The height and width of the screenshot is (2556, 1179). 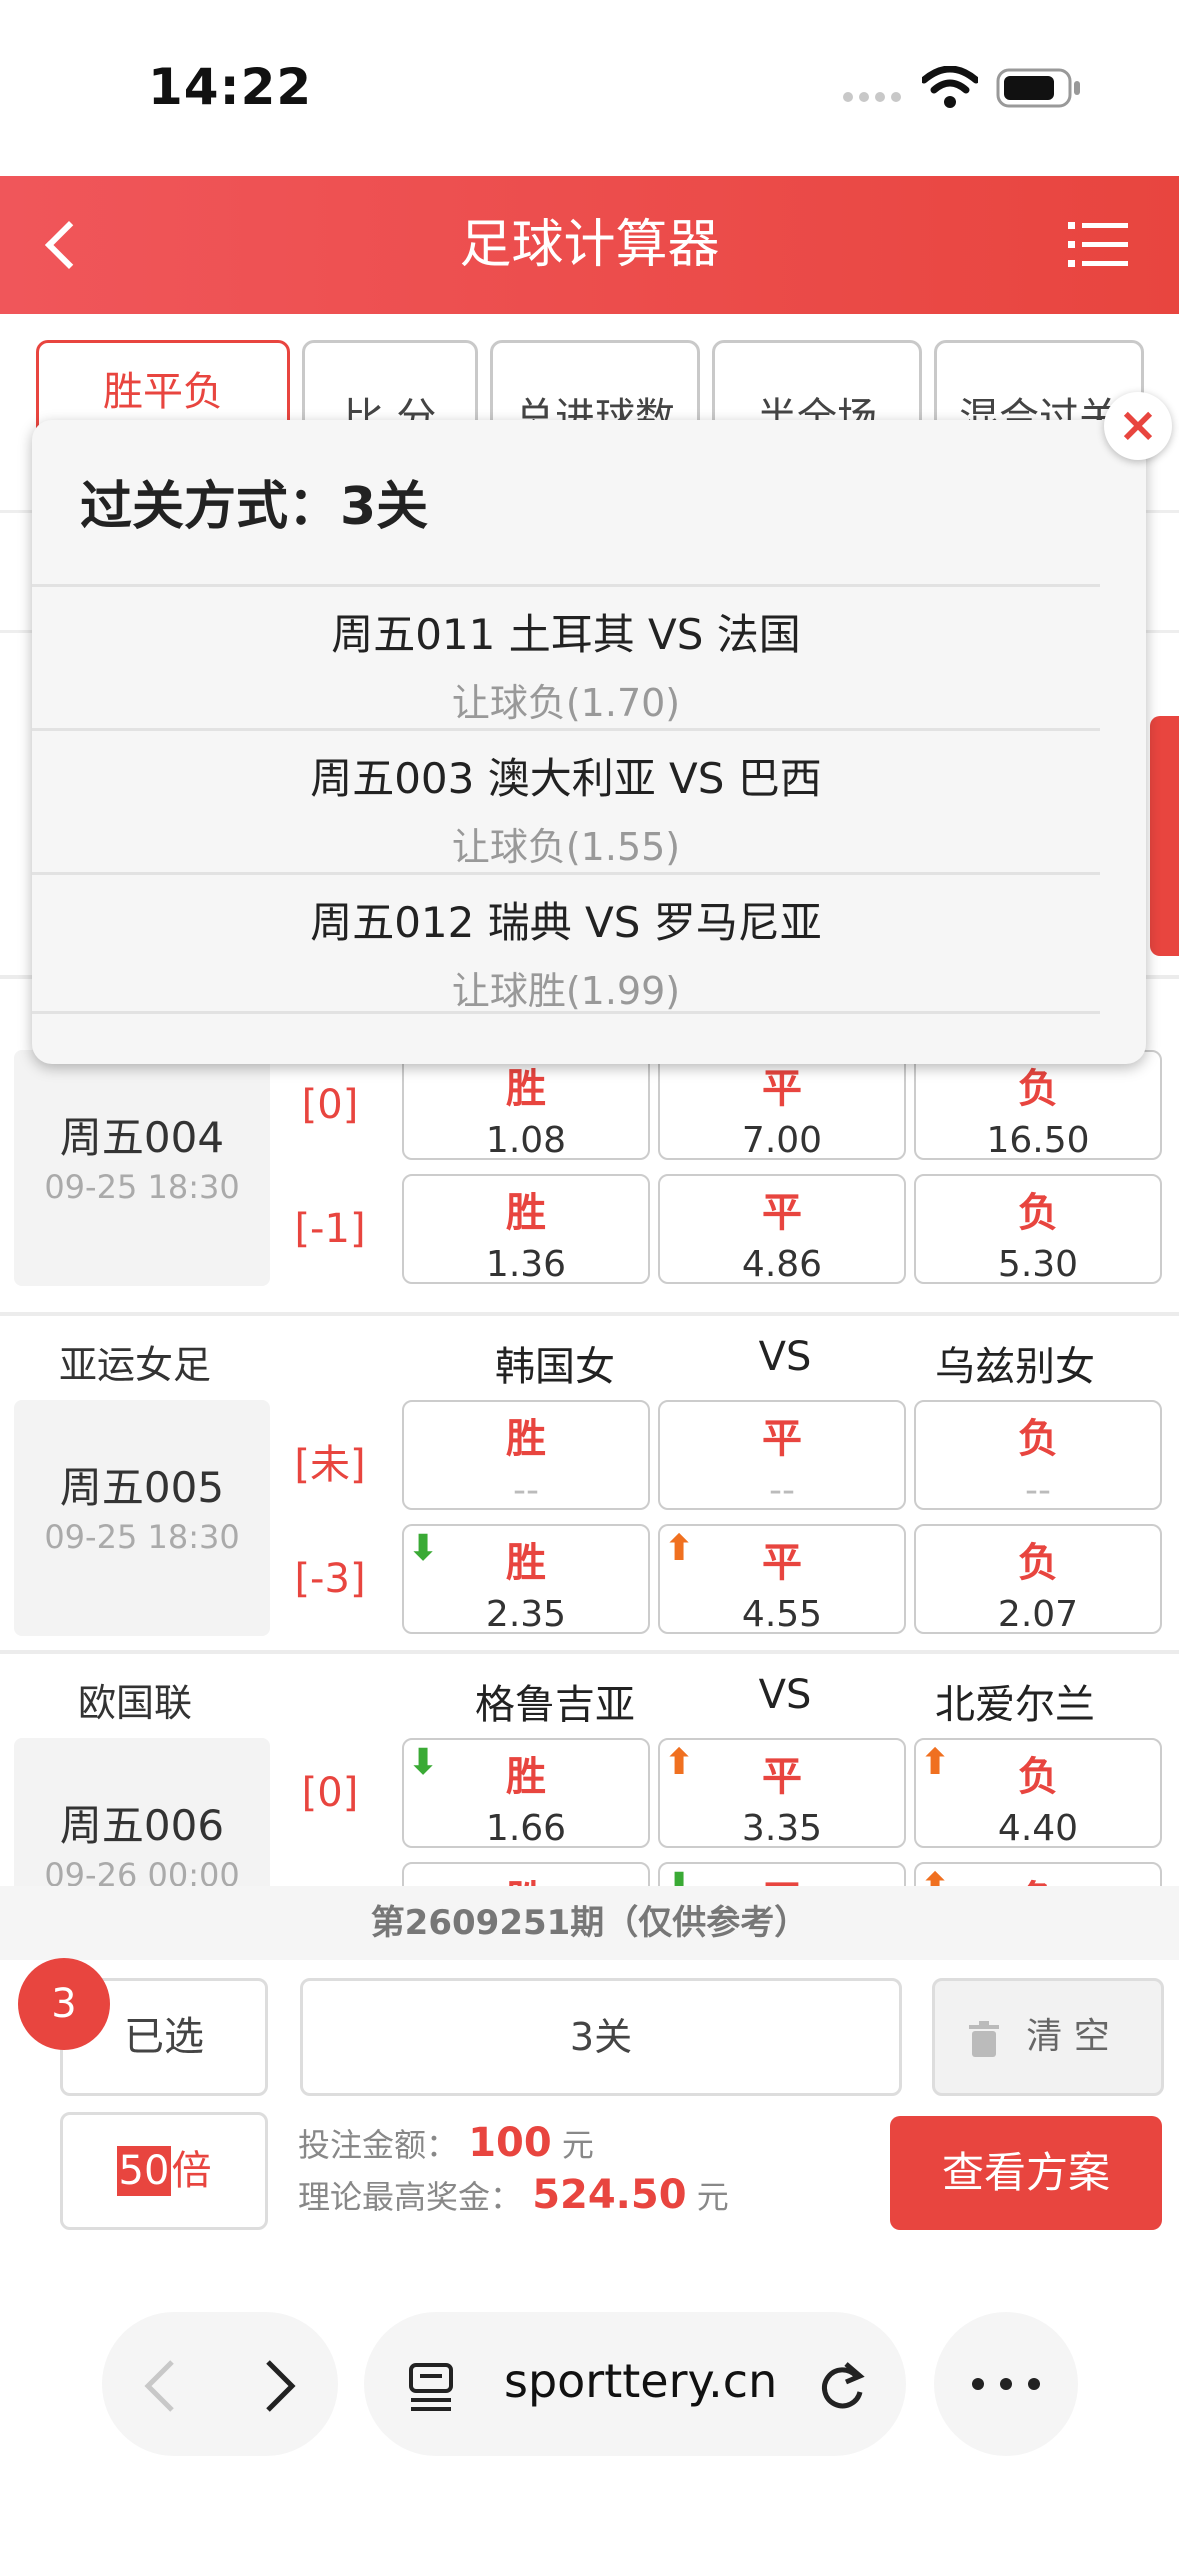 I want to click on home-team: 韩国女, so click(x=555, y=1367).